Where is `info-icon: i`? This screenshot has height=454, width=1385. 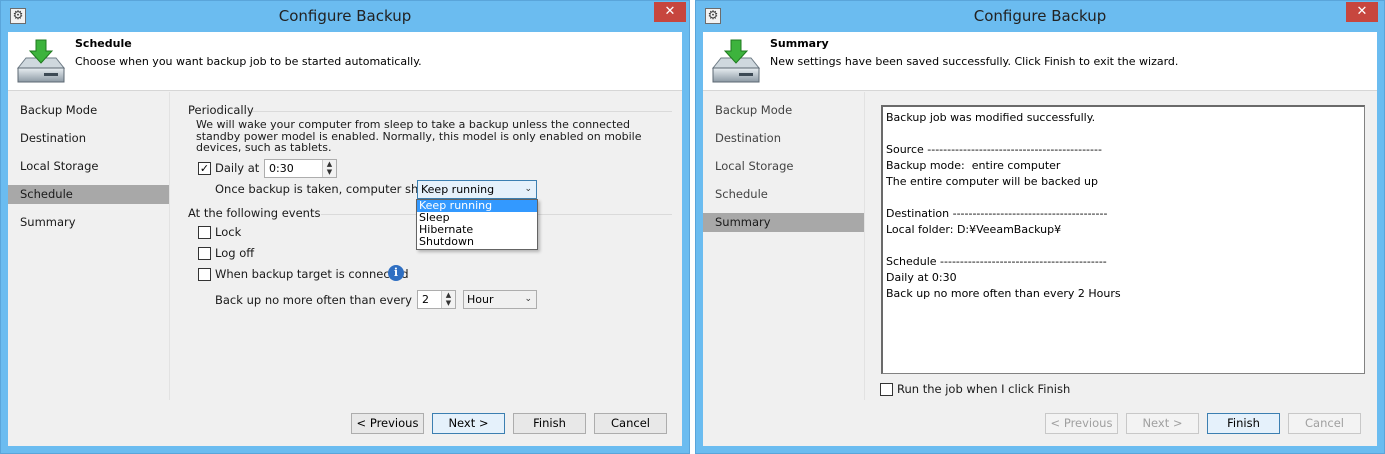
info-icon: i is located at coordinates (396, 273).